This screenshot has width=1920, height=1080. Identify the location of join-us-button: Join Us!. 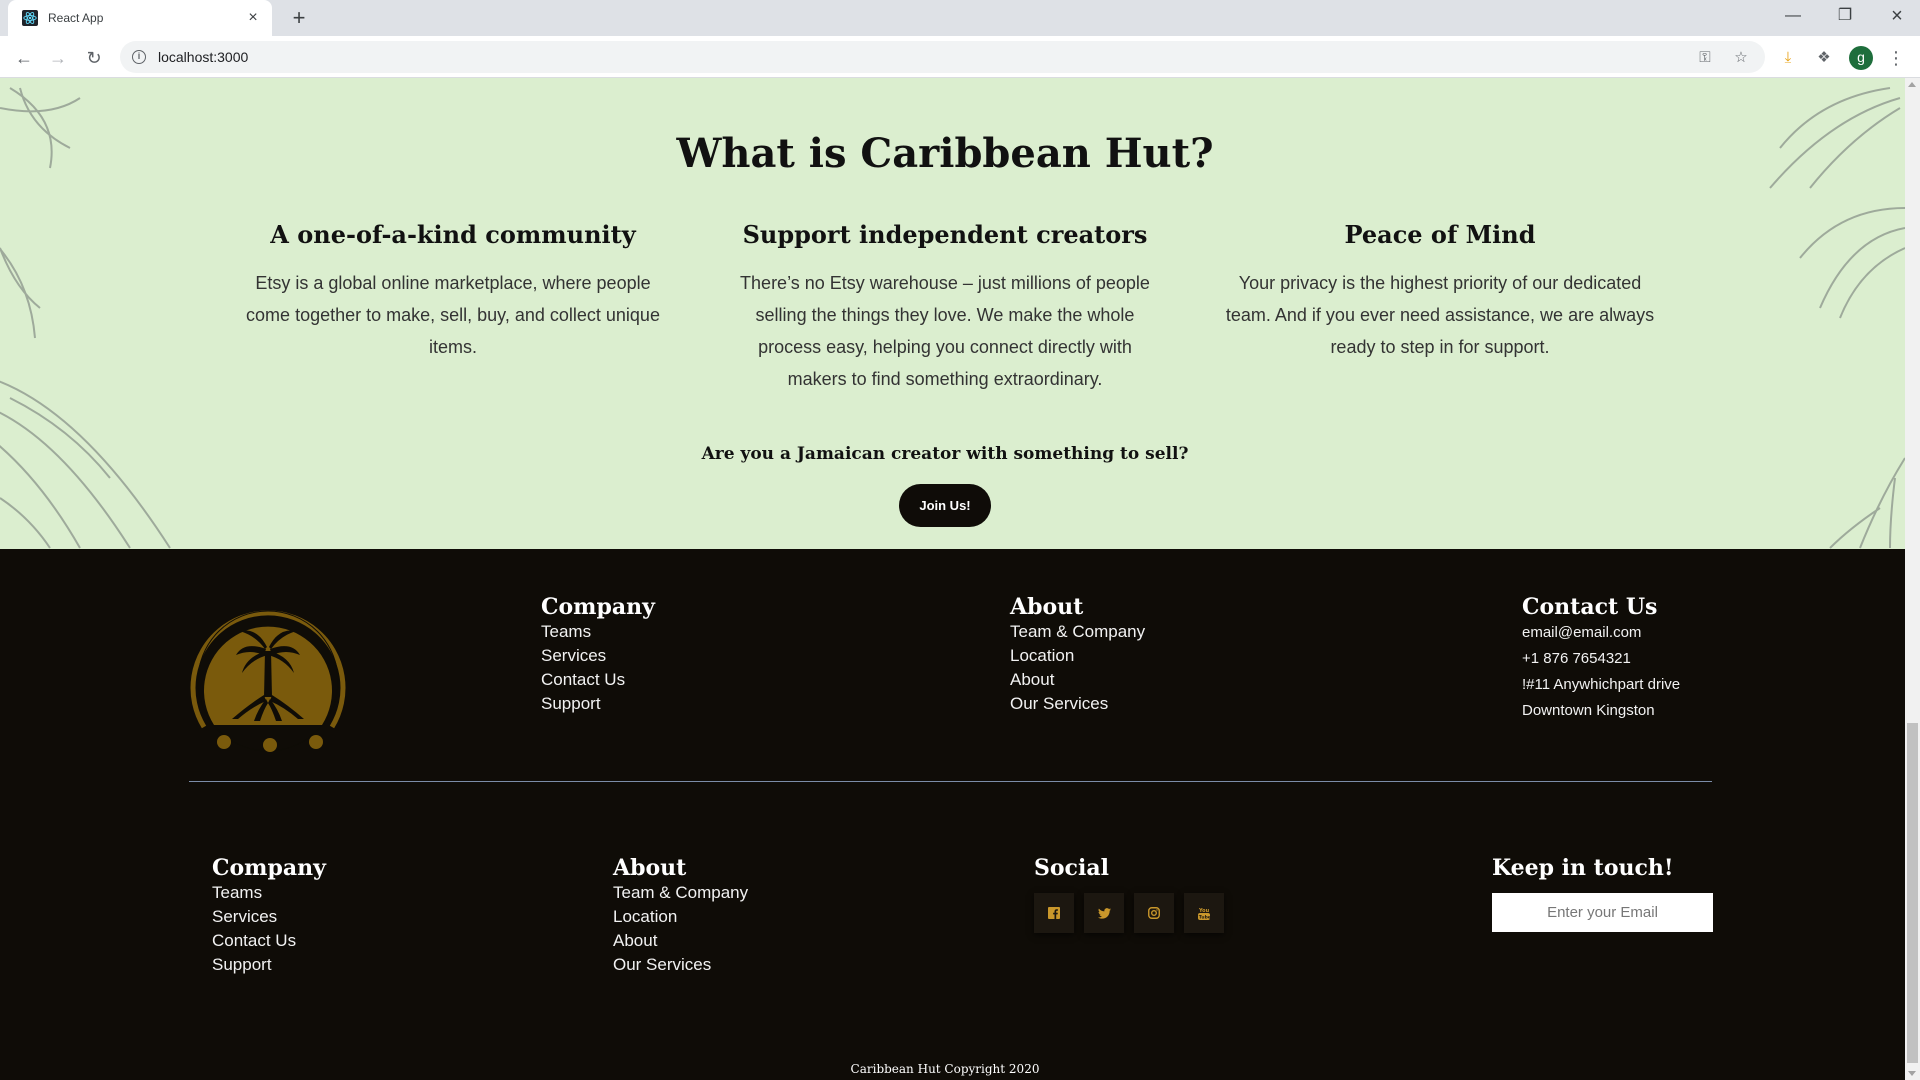
(945, 505).